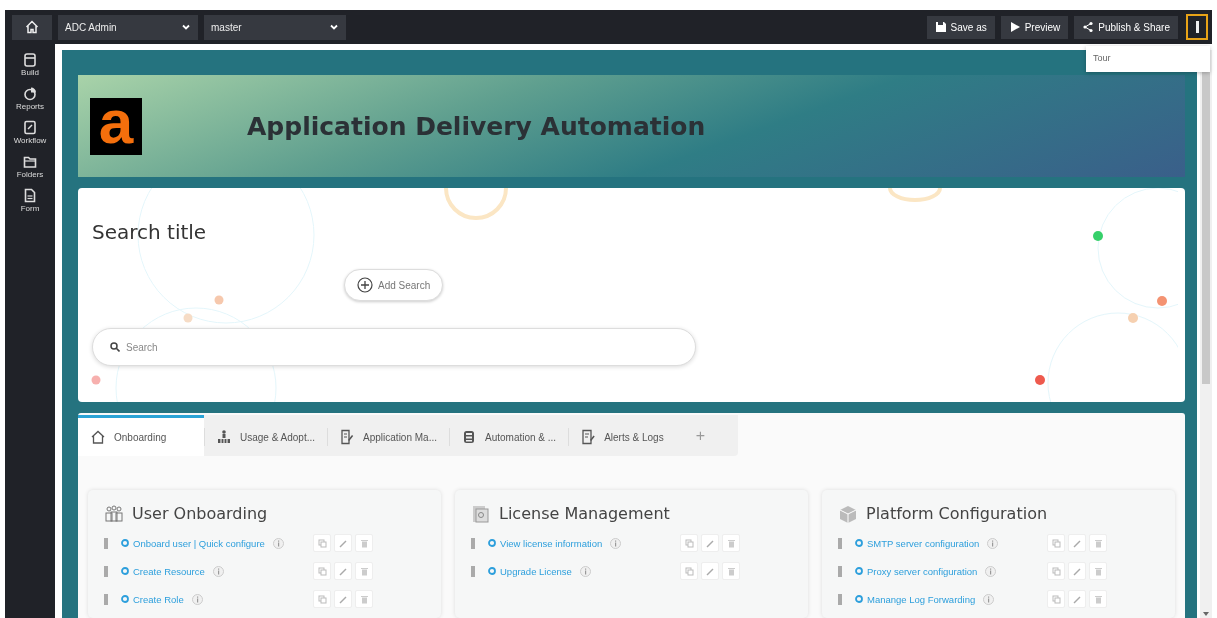  What do you see at coordinates (1034, 27) in the screenshot?
I see `preview-button: Preview` at bounding box center [1034, 27].